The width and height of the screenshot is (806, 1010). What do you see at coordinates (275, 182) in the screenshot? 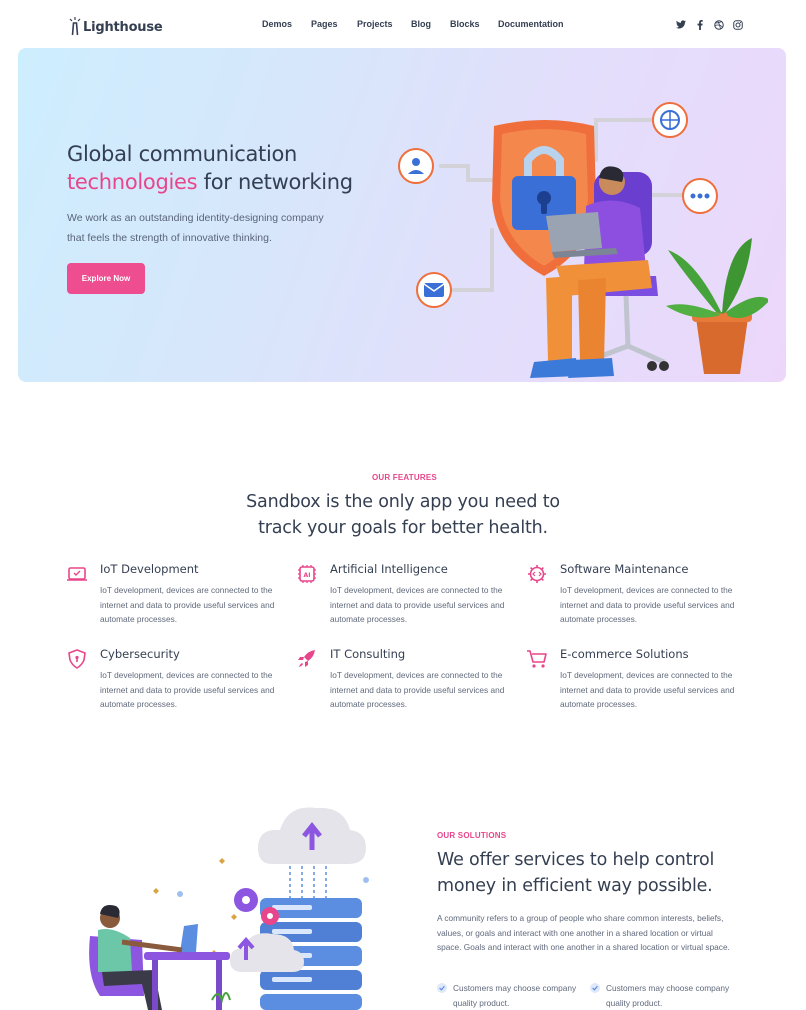
I see `hero-title-rest: for networking` at bounding box center [275, 182].